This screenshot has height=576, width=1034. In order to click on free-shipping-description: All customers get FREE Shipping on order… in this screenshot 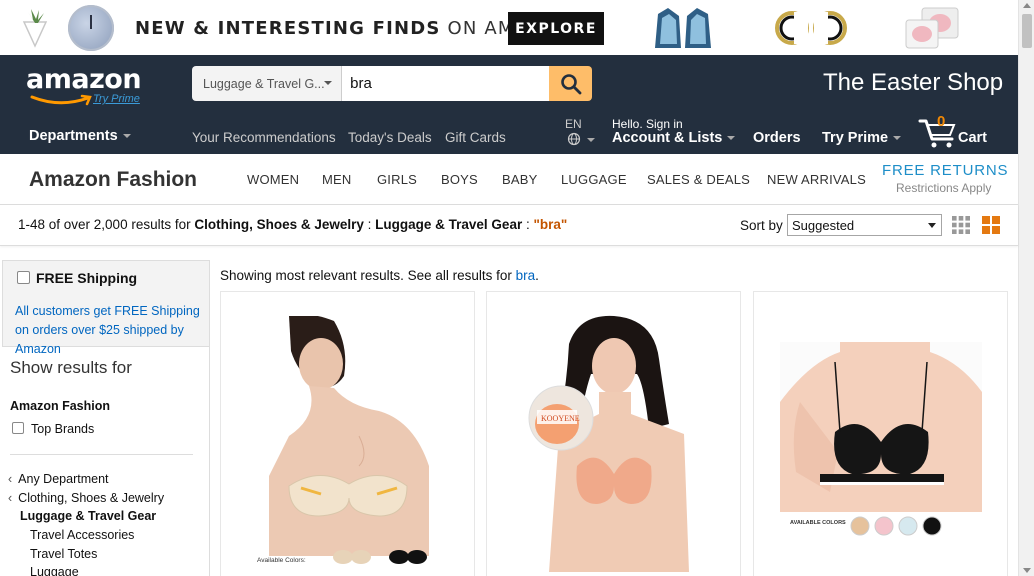, I will do `click(112, 330)`.